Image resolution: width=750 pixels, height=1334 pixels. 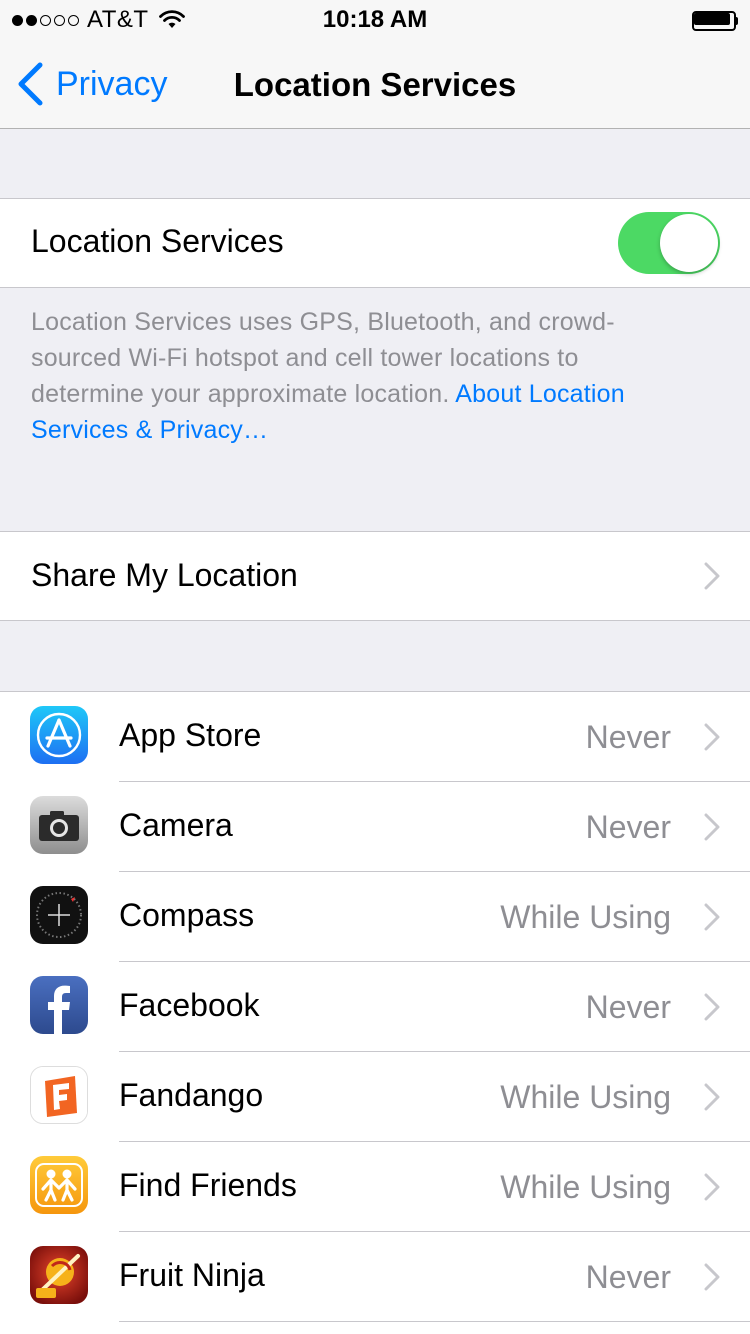 I want to click on facebook-icon, so click(x=59, y=1005).